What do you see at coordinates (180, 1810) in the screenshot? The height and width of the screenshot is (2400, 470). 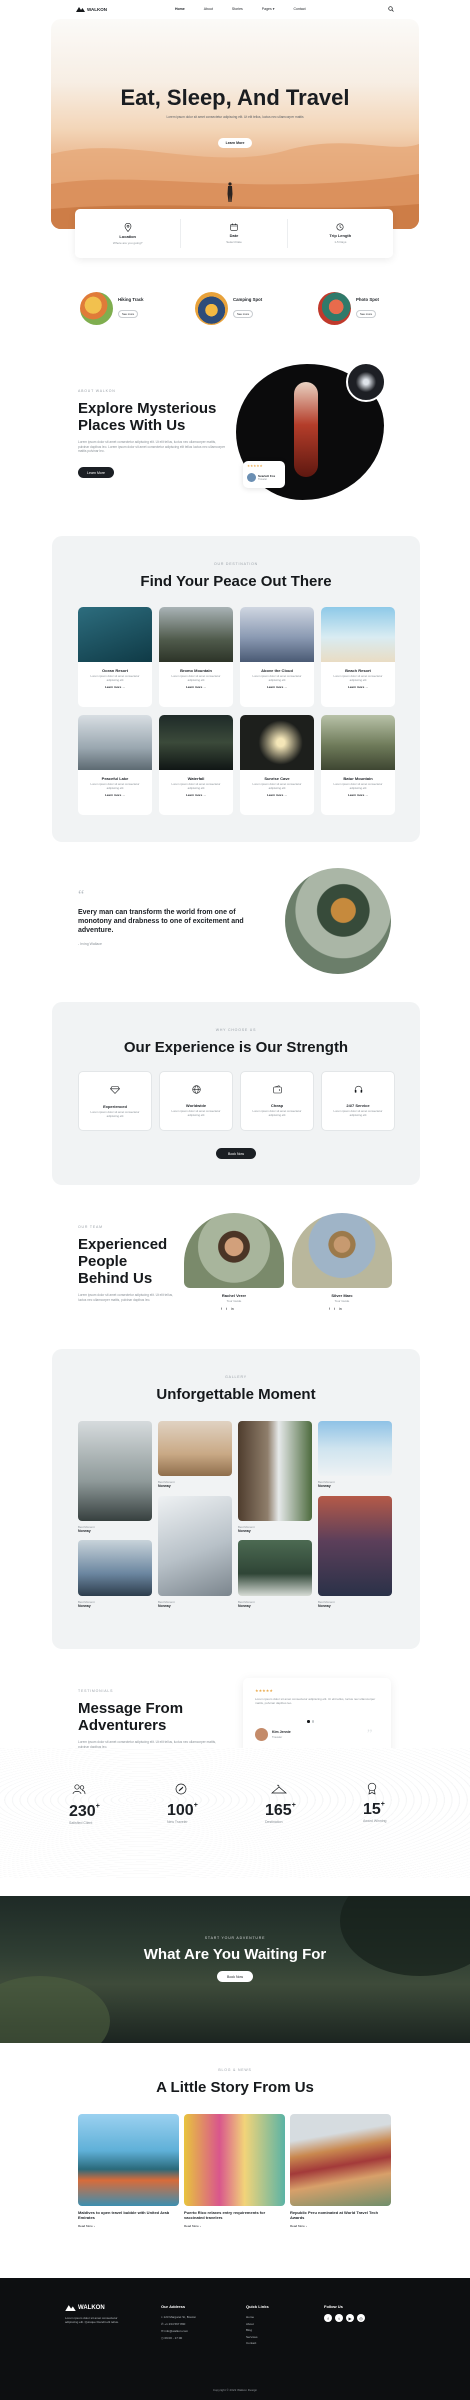 I see `stat-value: 100` at bounding box center [180, 1810].